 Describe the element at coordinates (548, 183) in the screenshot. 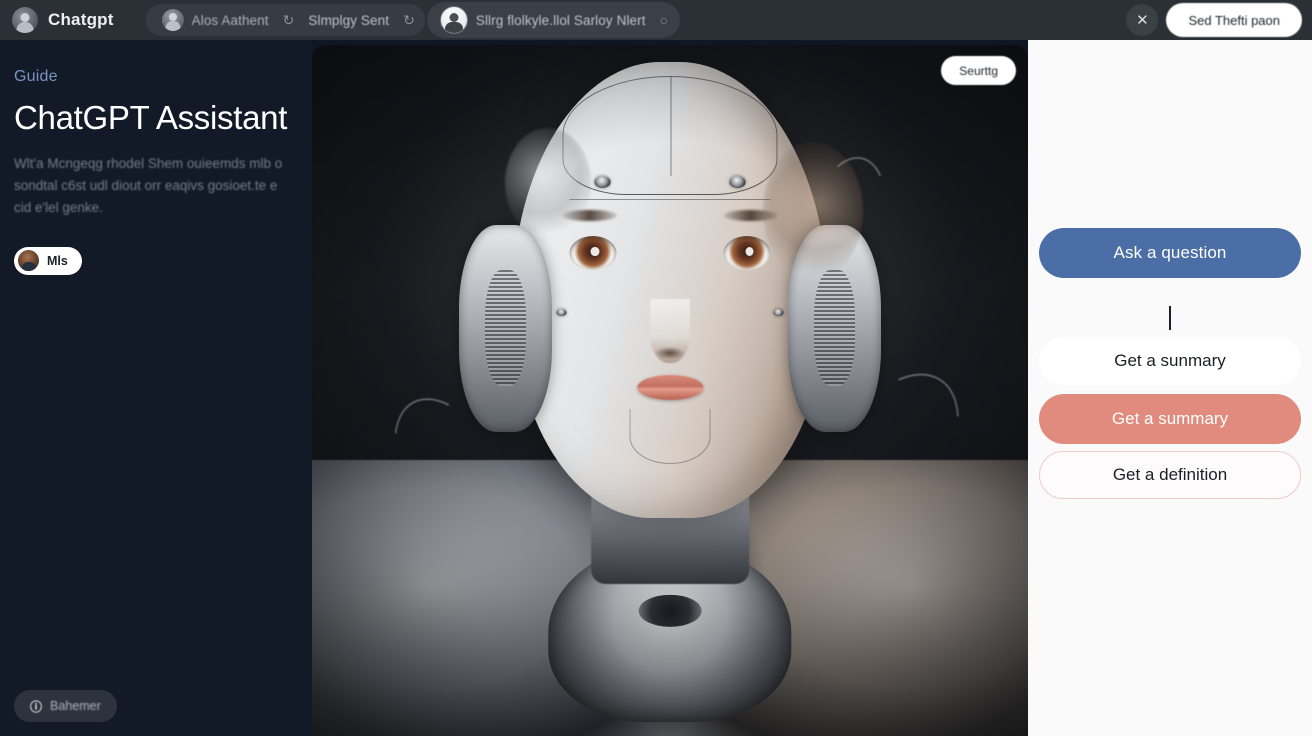

I see `robot-wire-cluster-left` at that location.